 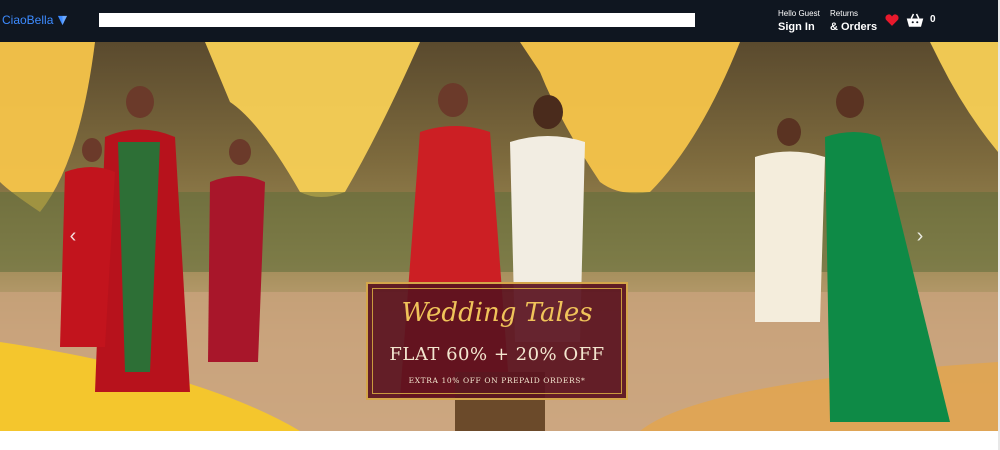 I want to click on sign-in-label: Sign In, so click(x=796, y=26).